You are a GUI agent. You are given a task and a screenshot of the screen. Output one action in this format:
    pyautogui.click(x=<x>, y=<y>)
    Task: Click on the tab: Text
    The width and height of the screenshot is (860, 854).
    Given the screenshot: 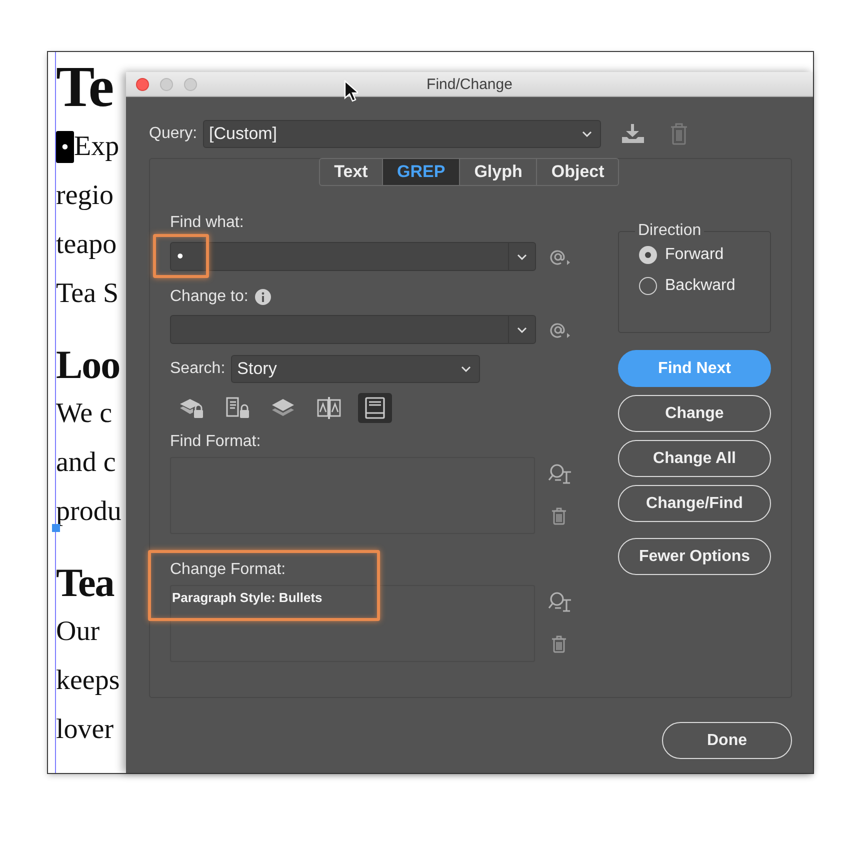 What is the action you would take?
    pyautogui.click(x=351, y=172)
    